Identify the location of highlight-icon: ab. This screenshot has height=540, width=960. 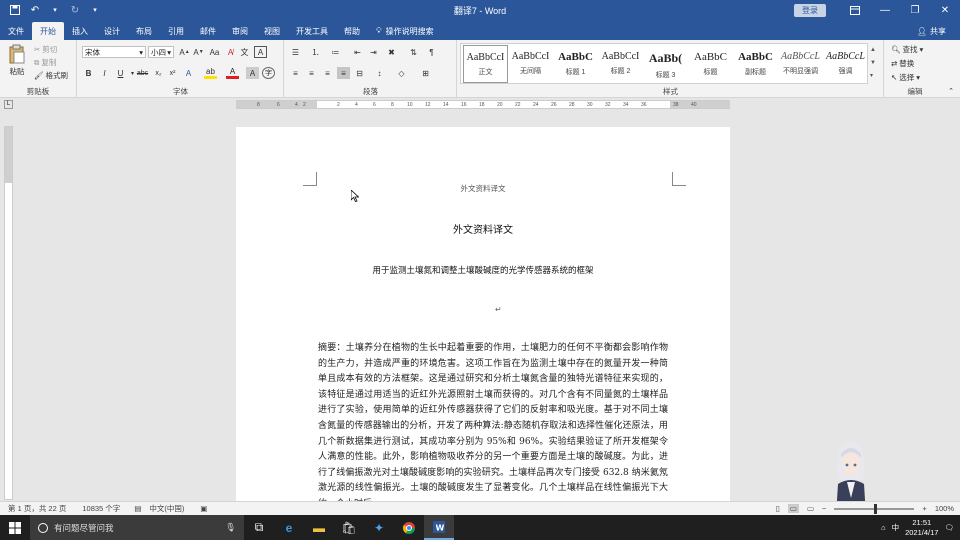
(210, 73).